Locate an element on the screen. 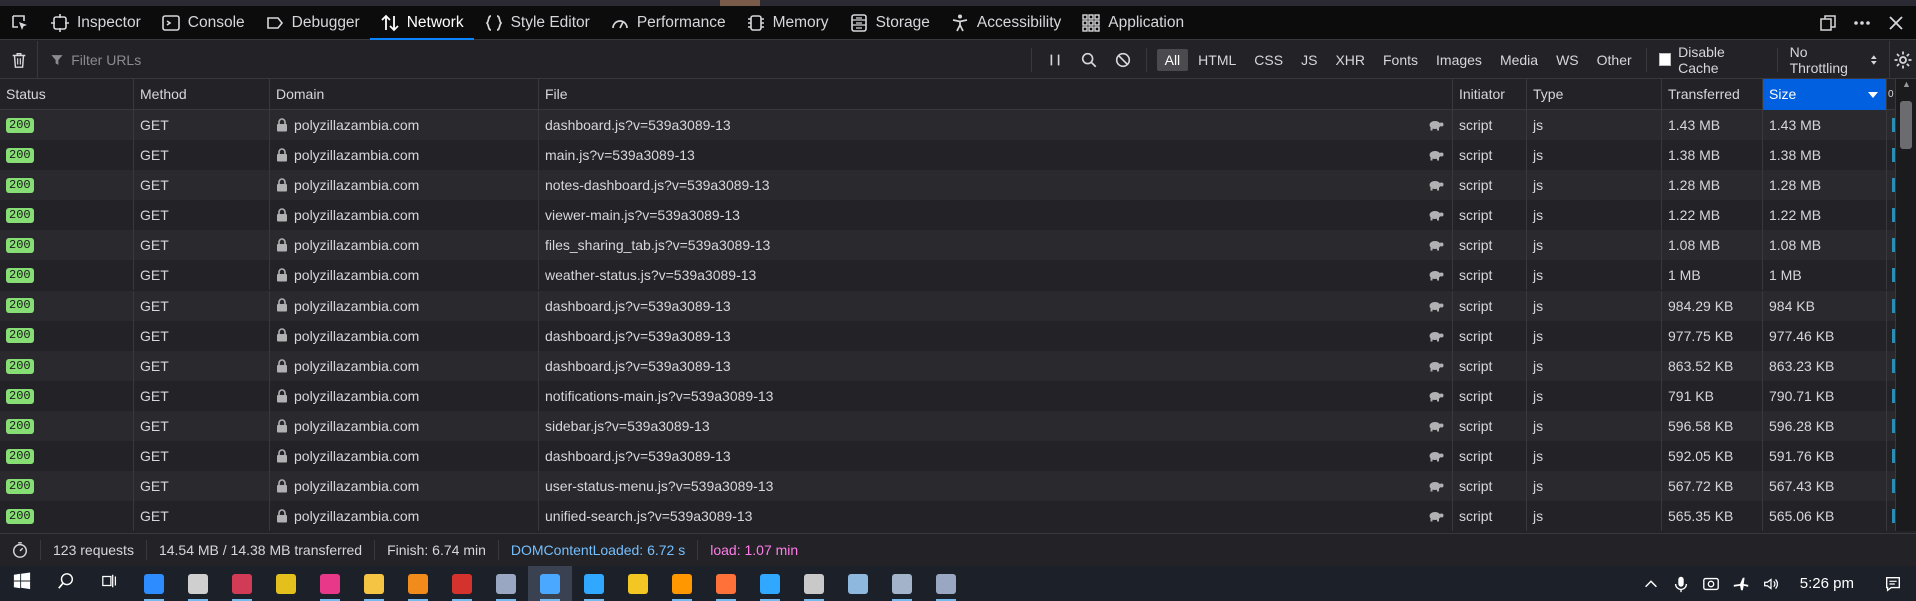  more-options-icon is located at coordinates (1862, 23).